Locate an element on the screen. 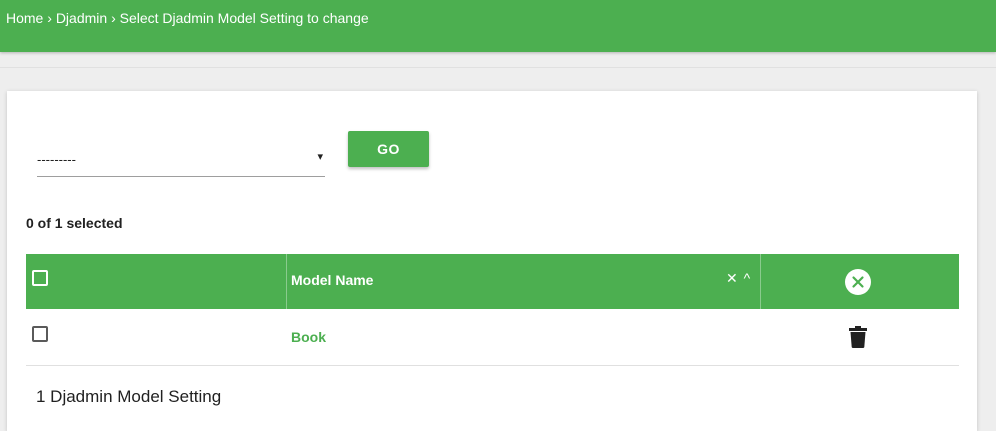  divider is located at coordinates (498, 67).